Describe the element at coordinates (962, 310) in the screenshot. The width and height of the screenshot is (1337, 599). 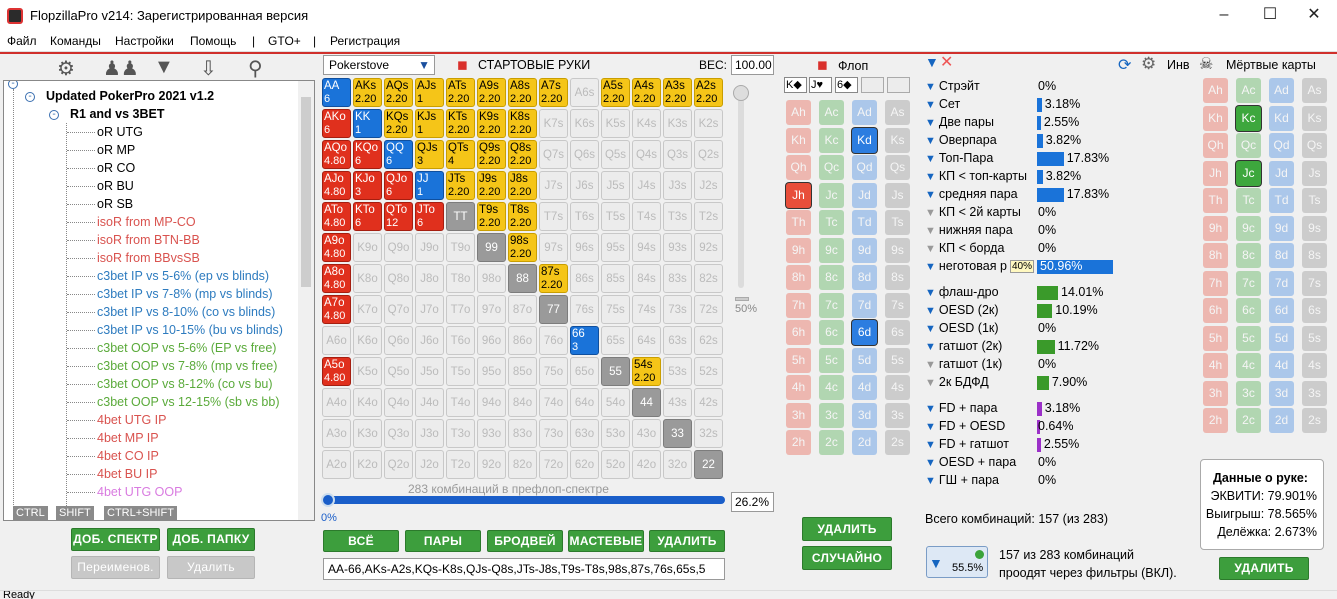
I see `filter-row: ▼ OESD (2к)` at that location.